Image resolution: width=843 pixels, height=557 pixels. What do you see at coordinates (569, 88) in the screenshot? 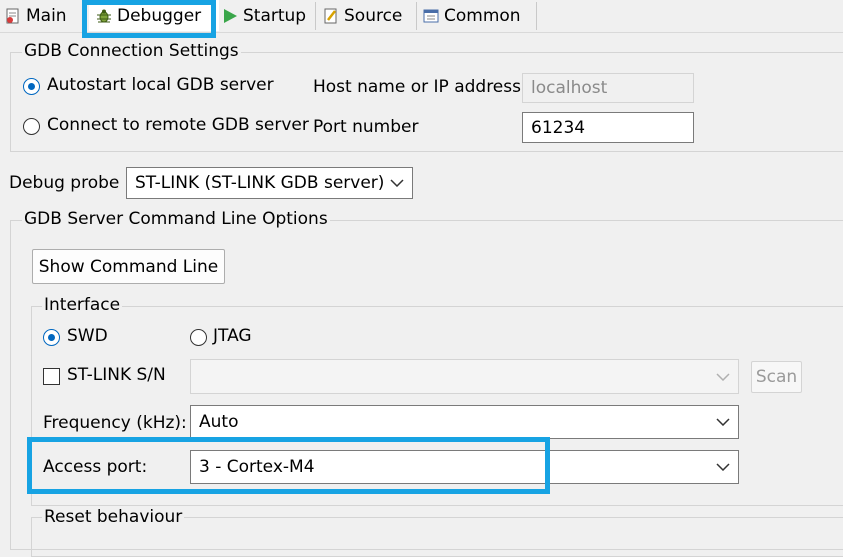
I see `host-value: localhost` at bounding box center [569, 88].